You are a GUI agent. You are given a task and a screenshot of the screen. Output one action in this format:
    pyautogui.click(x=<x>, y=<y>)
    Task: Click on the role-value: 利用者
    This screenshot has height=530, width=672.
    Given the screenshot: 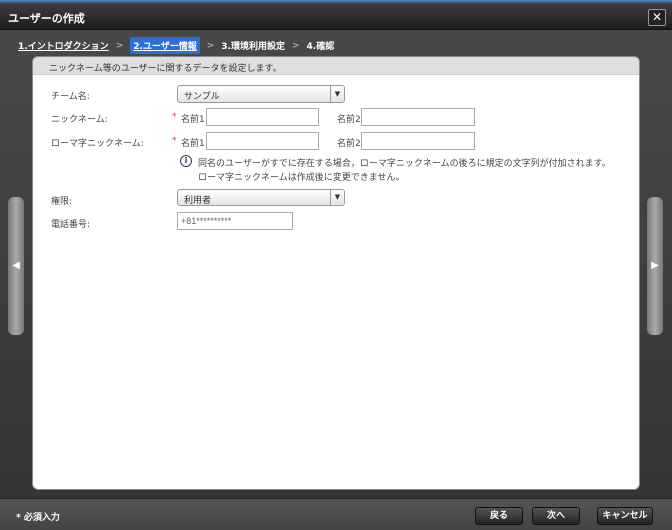 What is the action you would take?
    pyautogui.click(x=198, y=201)
    